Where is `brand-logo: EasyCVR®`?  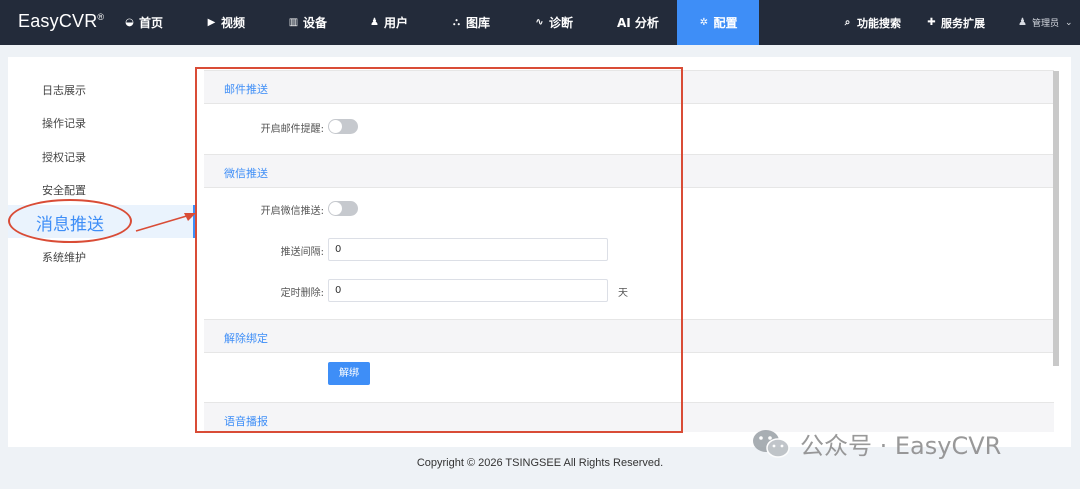
brand-logo: EasyCVR® is located at coordinates (61, 21).